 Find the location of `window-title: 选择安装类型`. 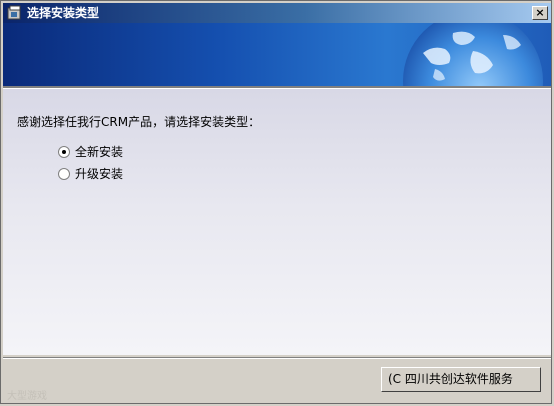

window-title: 选择安装类型 is located at coordinates (63, 13).